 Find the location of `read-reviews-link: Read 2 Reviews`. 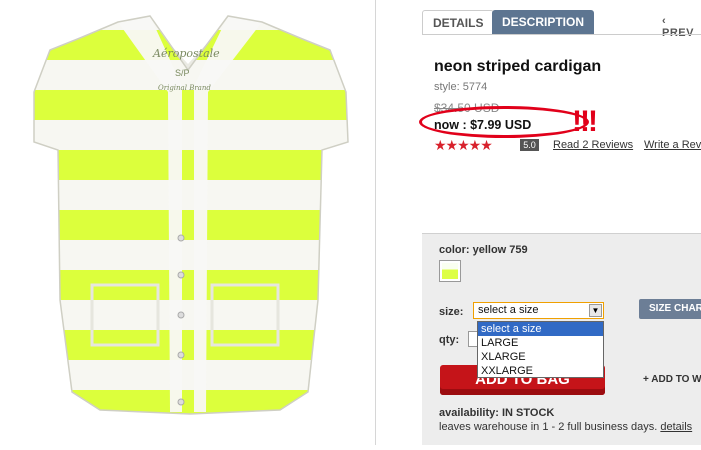

read-reviews-link: Read 2 Reviews is located at coordinates (593, 145).